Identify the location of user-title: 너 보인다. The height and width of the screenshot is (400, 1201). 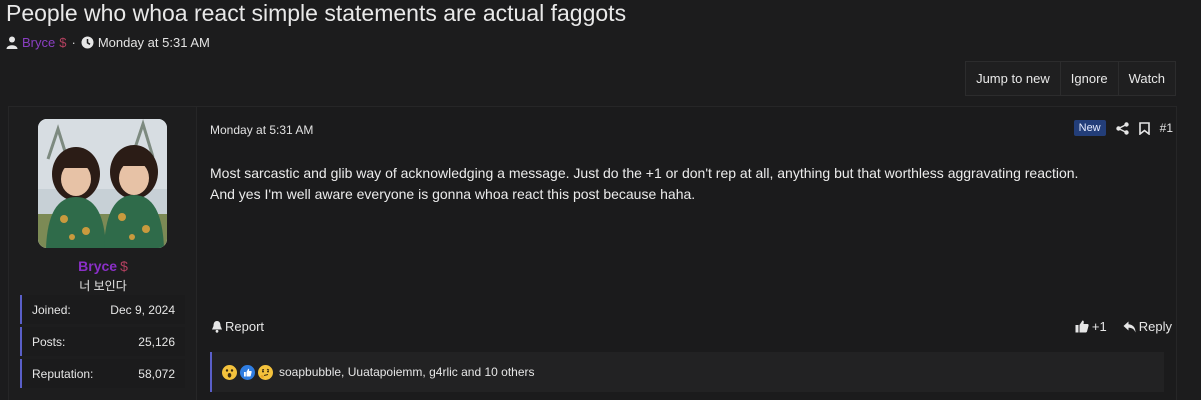
(103, 286).